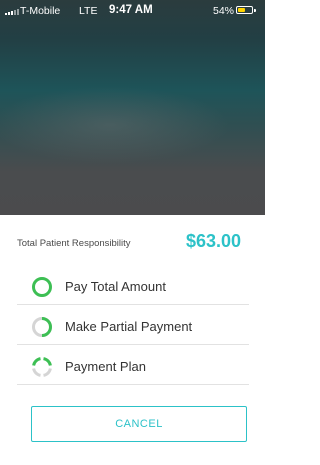 This screenshot has width=320, height=465. I want to click on battery-percent: 54%, so click(224, 11).